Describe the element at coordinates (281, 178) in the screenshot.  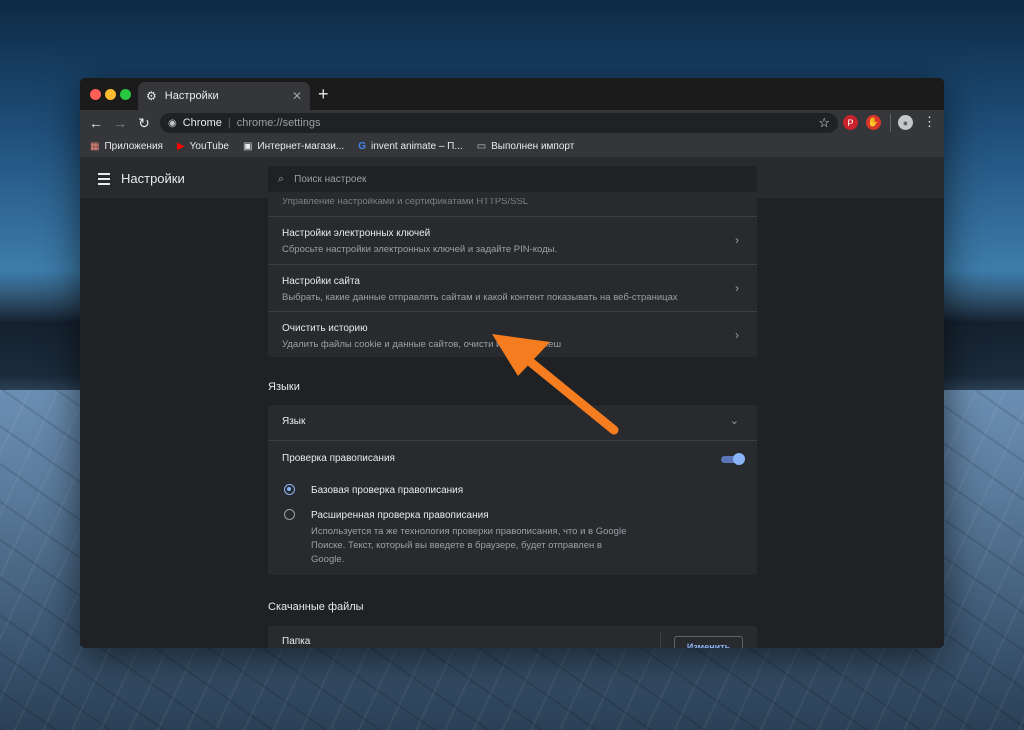
I see `search-icon: ⌕` at that location.